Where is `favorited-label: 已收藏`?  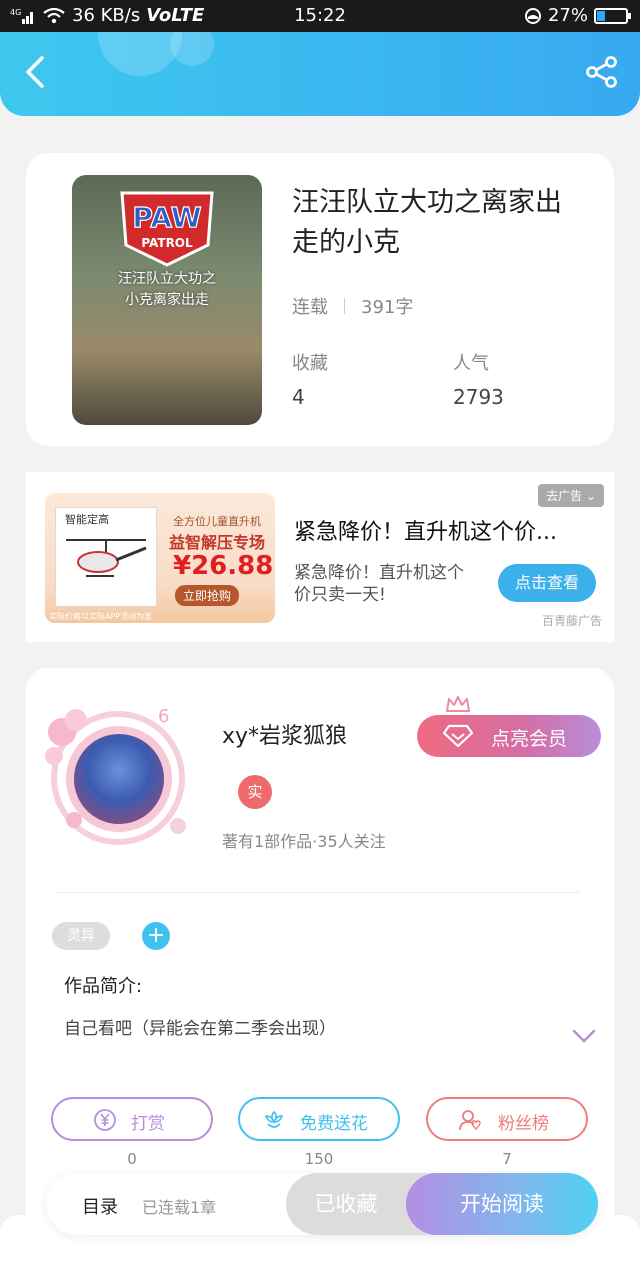
favorited-label: 已收藏 is located at coordinates (346, 1204).